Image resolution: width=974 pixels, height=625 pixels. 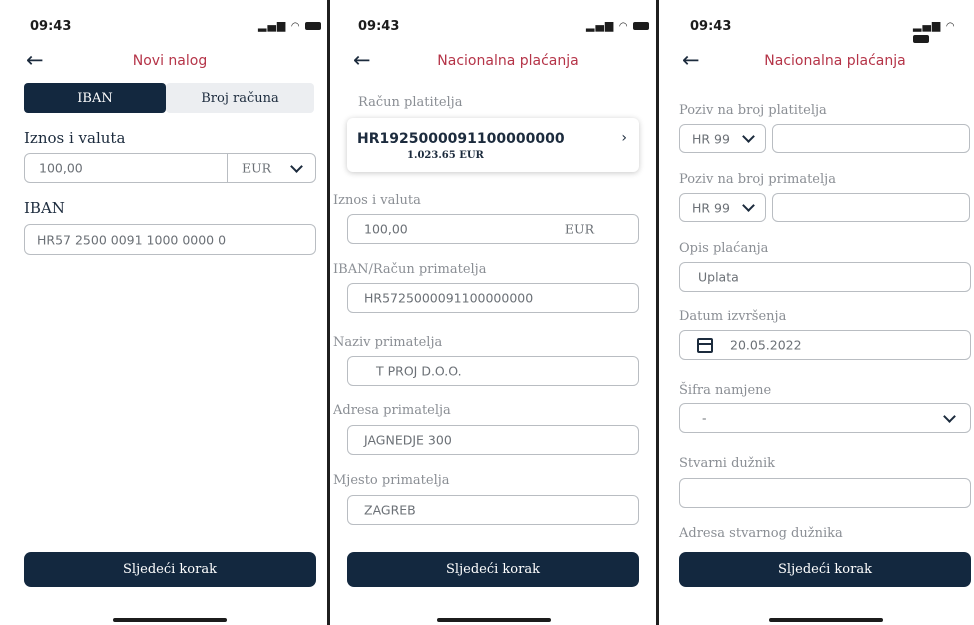 What do you see at coordinates (624, 138) in the screenshot?
I see `chevron-right-icon: ›` at bounding box center [624, 138].